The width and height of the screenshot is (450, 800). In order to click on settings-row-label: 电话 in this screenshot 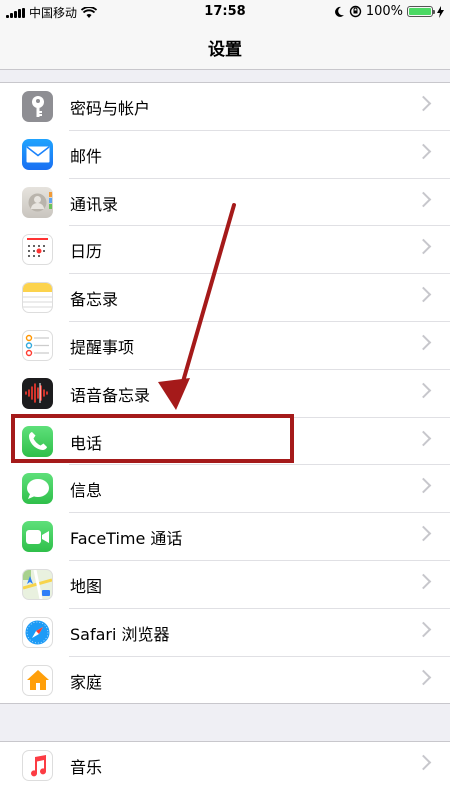, I will do `click(86, 443)`.